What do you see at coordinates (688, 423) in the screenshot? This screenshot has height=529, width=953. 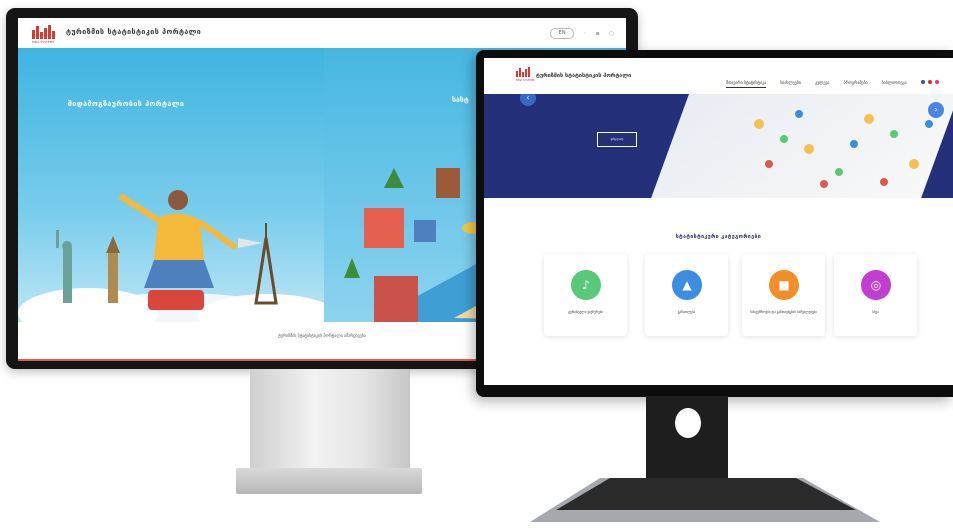 I see `stand-cable-hole` at bounding box center [688, 423].